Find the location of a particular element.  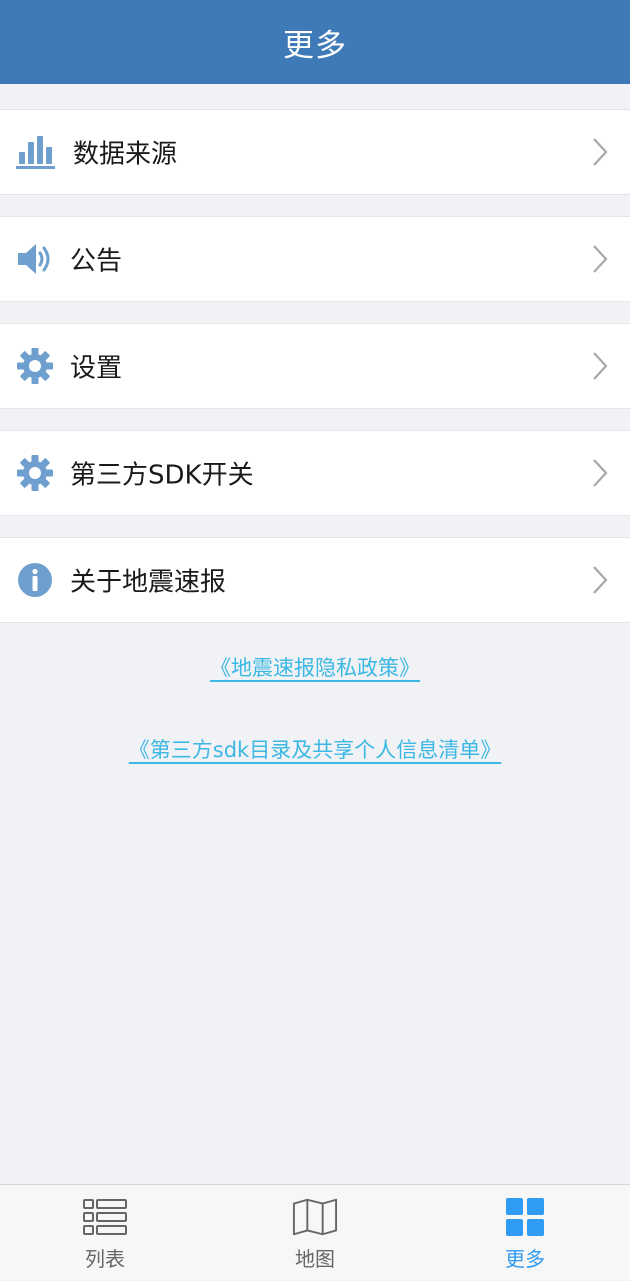

tab-label: 列表 is located at coordinates (105, 1259).